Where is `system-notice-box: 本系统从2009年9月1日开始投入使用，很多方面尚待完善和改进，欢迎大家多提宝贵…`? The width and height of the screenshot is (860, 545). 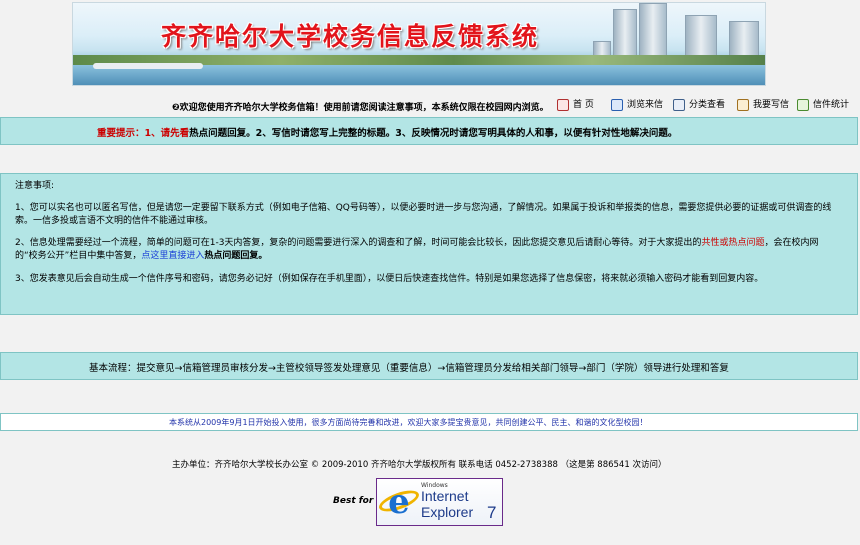
system-notice-box: 本系统从2009年9月1日开始投入使用，很多方面尚待完善和改进，欢迎大家多提宝贵… is located at coordinates (429, 422).